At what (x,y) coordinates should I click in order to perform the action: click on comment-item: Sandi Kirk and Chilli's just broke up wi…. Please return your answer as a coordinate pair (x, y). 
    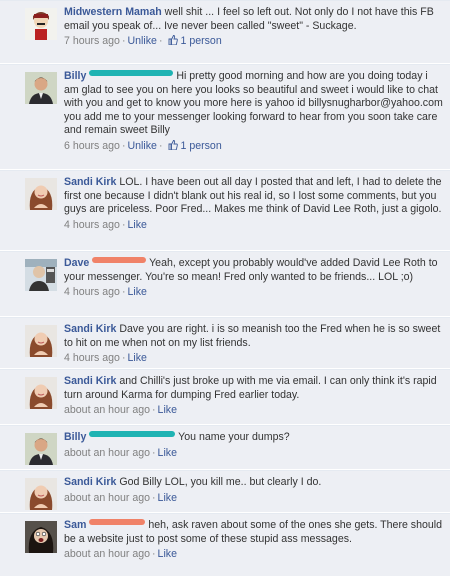
    Looking at the image, I should click on (225, 397).